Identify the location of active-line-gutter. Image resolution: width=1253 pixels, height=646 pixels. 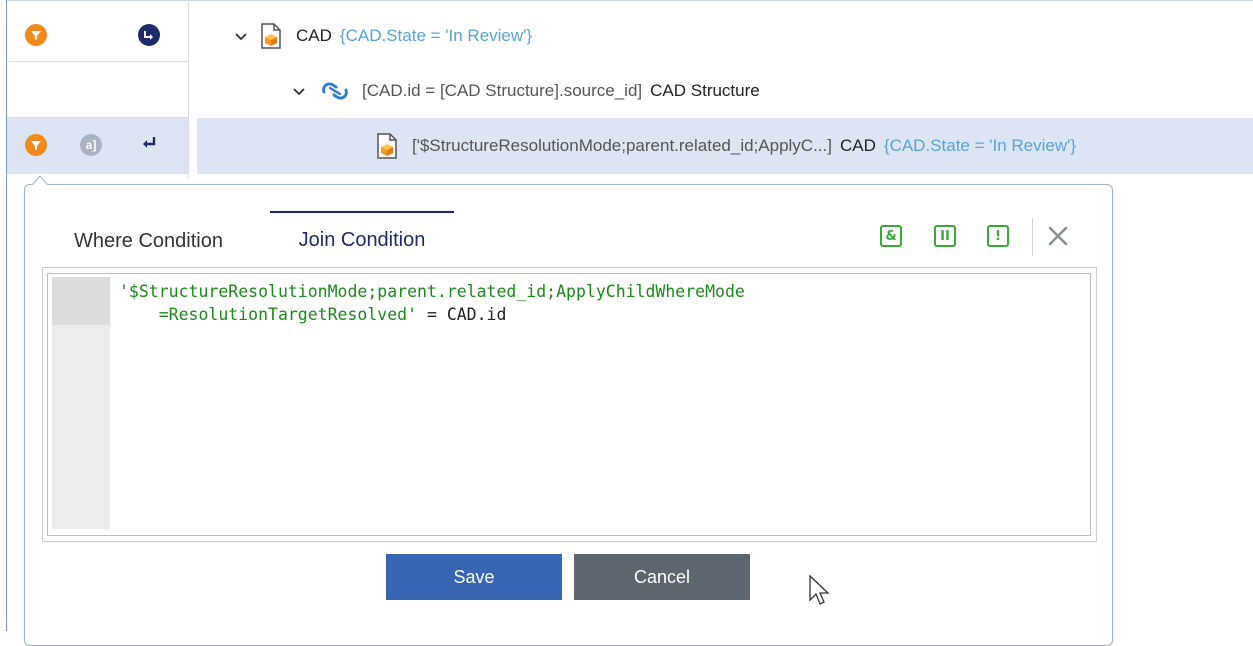
(81, 301).